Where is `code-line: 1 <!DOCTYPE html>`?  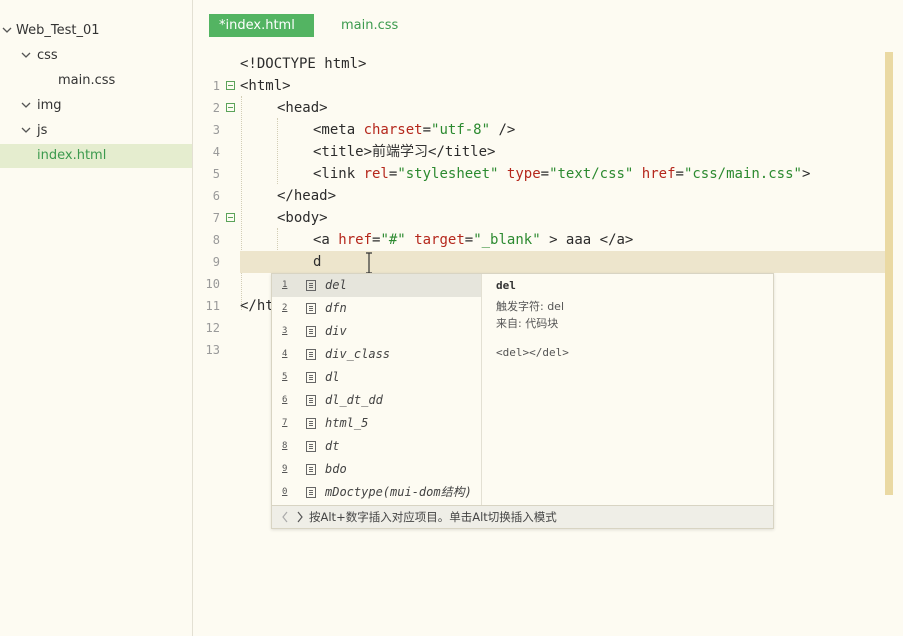 code-line: 1 <!DOCTYPE html> is located at coordinates (543, 73).